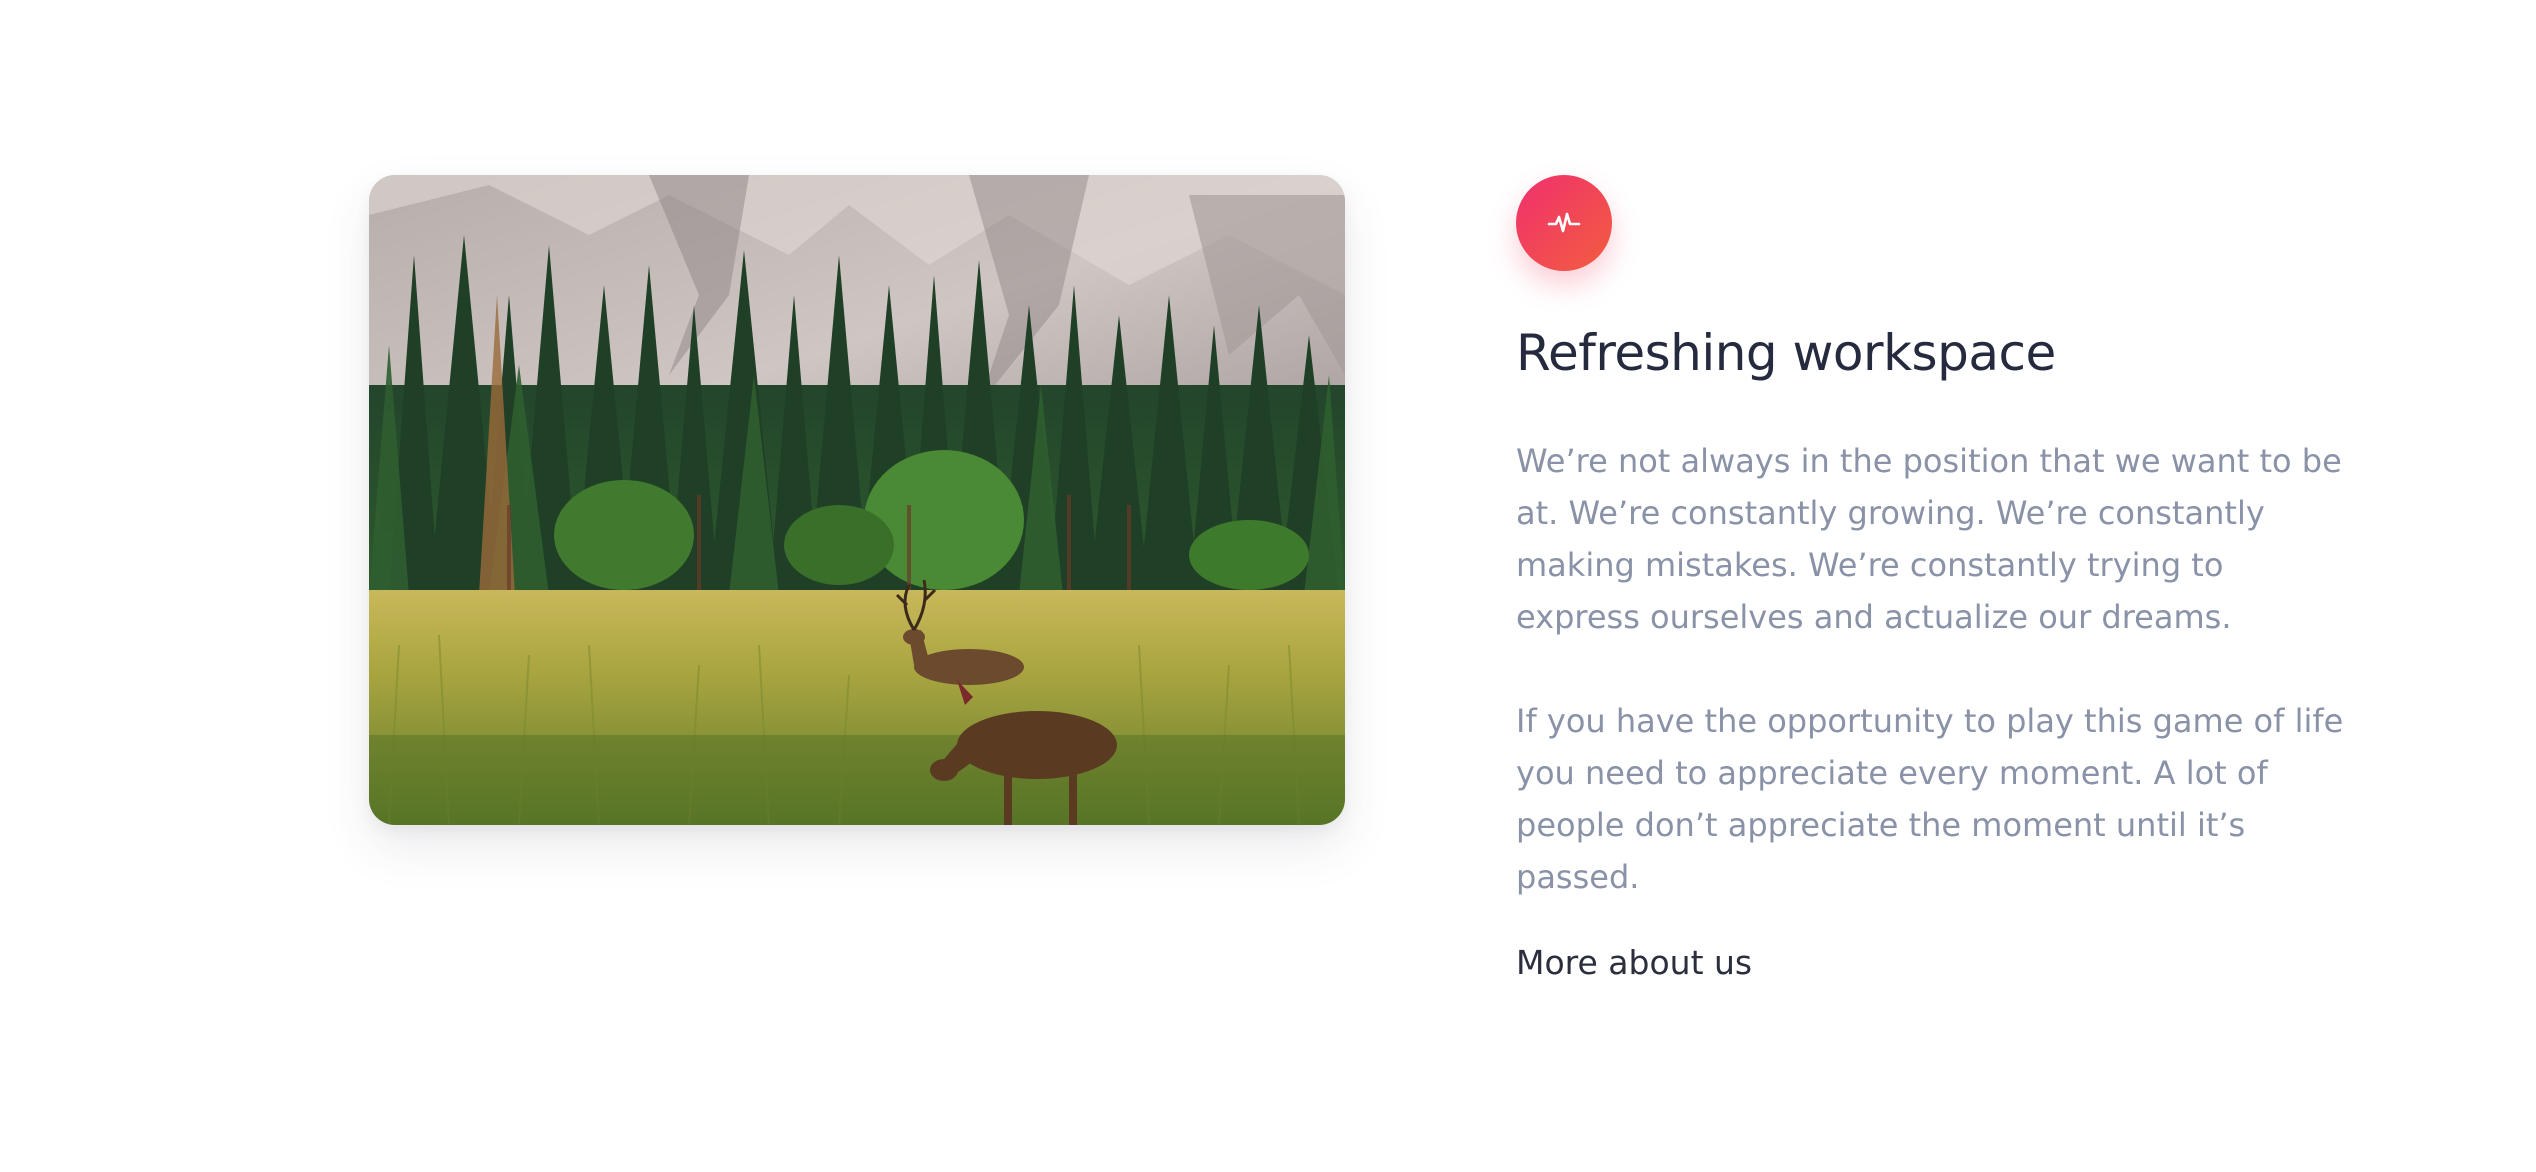  Describe the element at coordinates (1634, 962) in the screenshot. I see `more-about-us-link: More about us` at that location.